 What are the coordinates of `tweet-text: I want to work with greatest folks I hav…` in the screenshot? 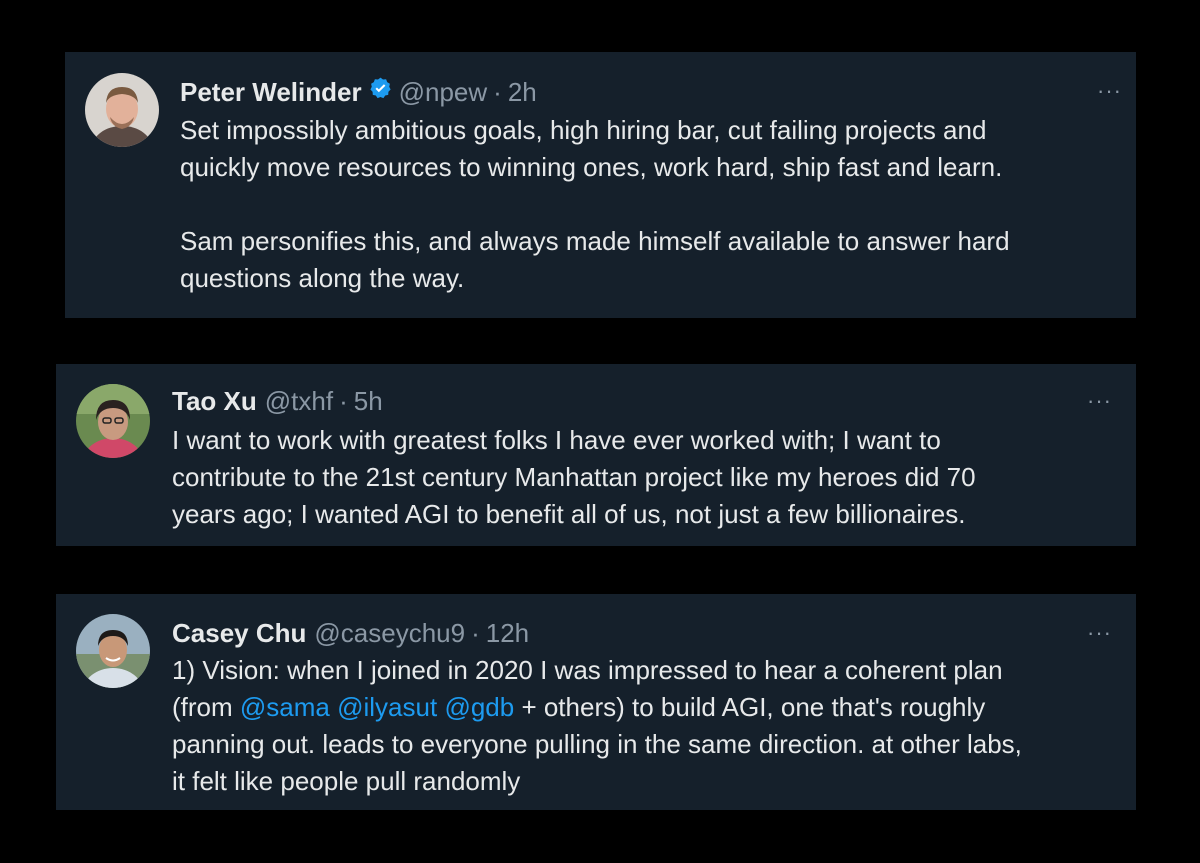 It's located at (574, 477).